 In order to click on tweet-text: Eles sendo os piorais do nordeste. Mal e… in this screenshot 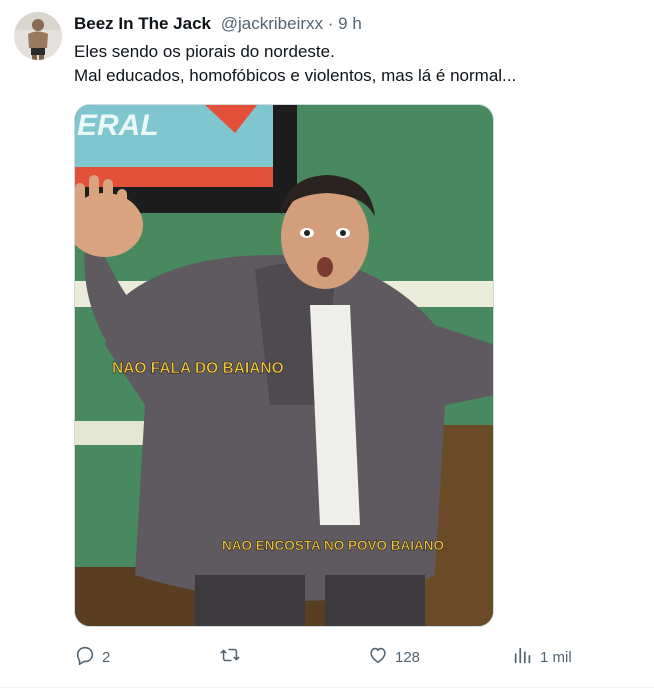, I will do `click(354, 64)`.